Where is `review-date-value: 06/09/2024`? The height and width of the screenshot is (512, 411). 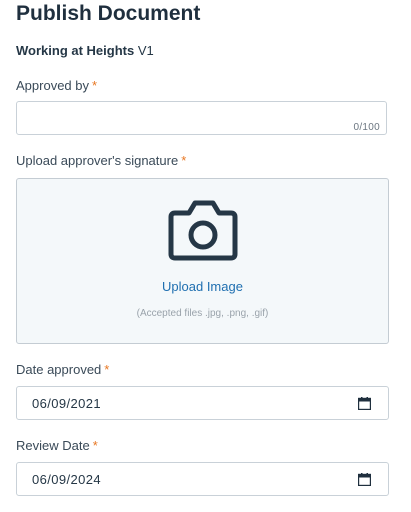 review-date-value: 06/09/2024 is located at coordinates (67, 479).